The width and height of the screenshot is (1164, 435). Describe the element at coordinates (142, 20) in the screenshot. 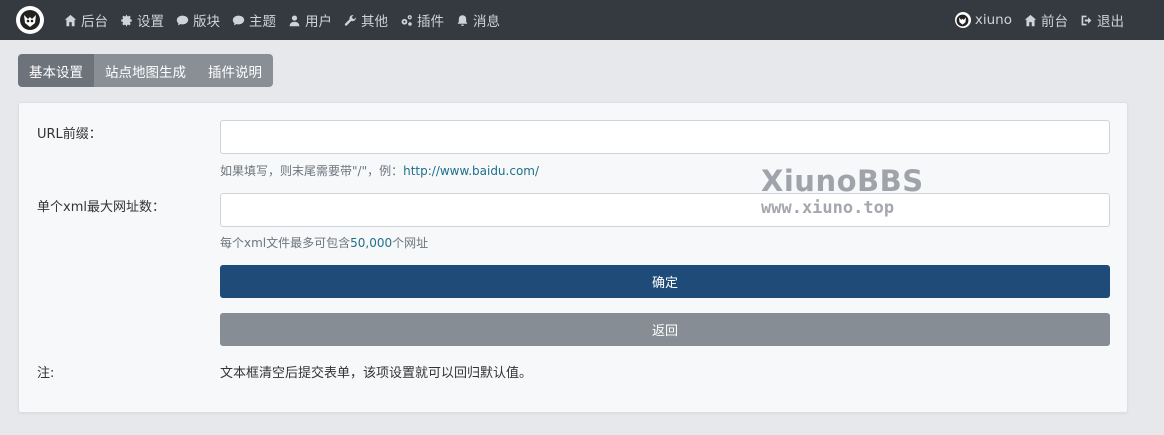

I see `nav-item-settings: 设置` at that location.